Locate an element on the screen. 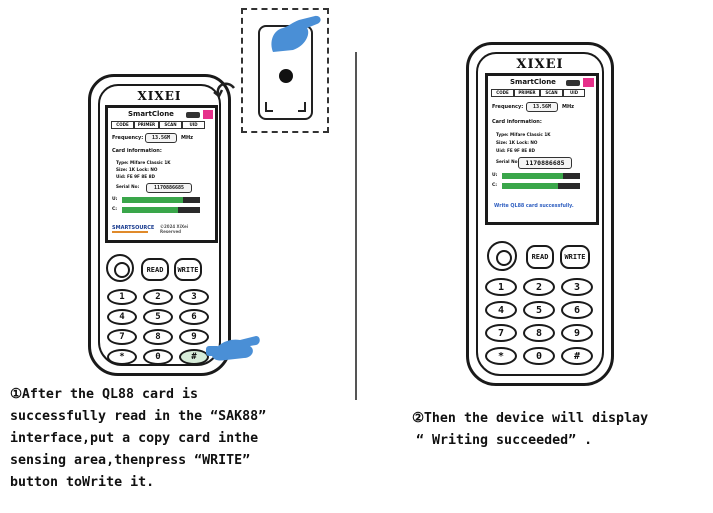 This screenshot has height=513, width=713. left-bar-label-1: U: is located at coordinates (115, 199).